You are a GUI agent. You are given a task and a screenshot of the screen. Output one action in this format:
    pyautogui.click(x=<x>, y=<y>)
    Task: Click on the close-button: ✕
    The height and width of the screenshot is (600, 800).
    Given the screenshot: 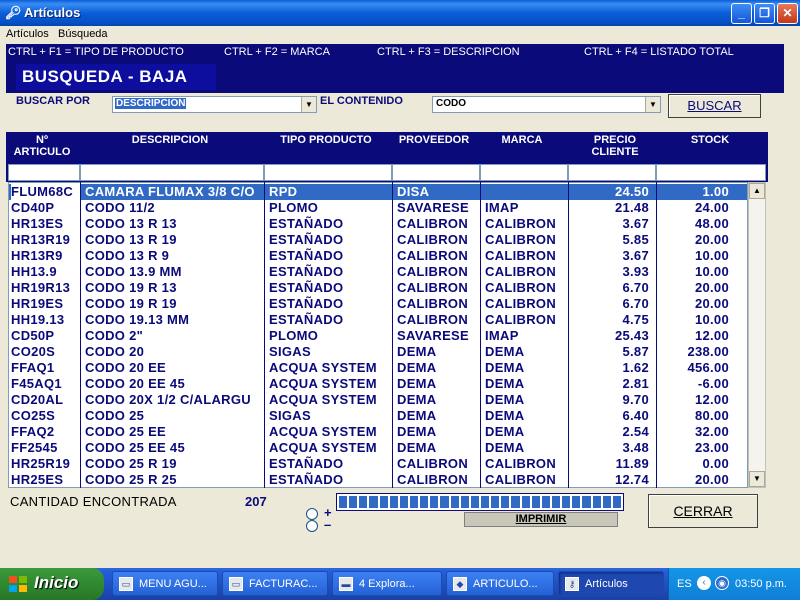 What is the action you would take?
    pyautogui.click(x=787, y=13)
    